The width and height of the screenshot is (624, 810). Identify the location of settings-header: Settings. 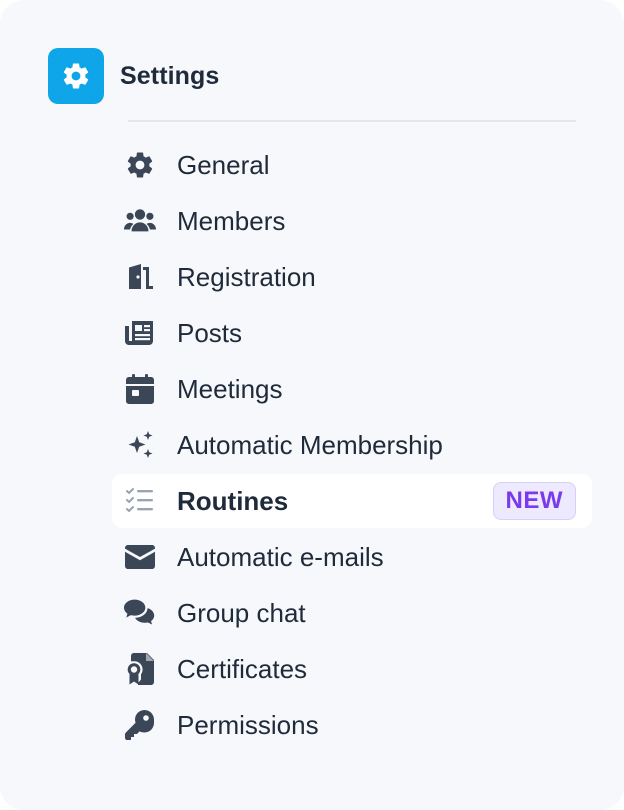
(133, 76).